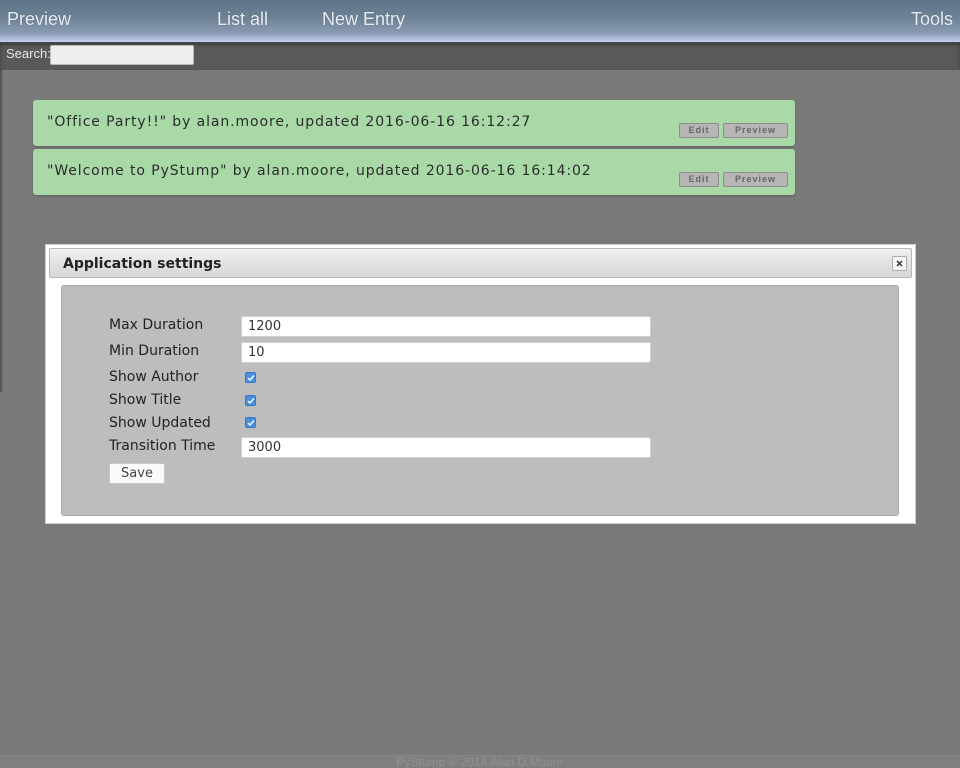 This screenshot has width=960, height=768. Describe the element at coordinates (480, 56) in the screenshot. I see `search-bar: Search:` at that location.